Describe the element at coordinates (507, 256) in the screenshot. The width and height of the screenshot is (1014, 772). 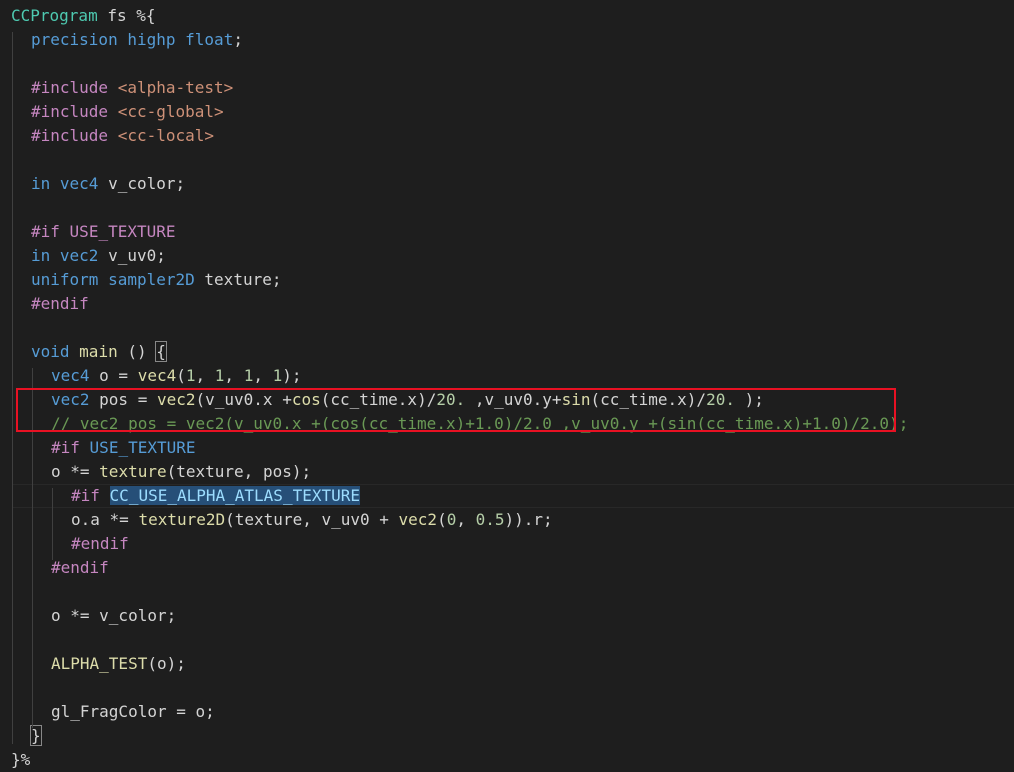
I see `code-line: in vec2 v_uv0;` at that location.